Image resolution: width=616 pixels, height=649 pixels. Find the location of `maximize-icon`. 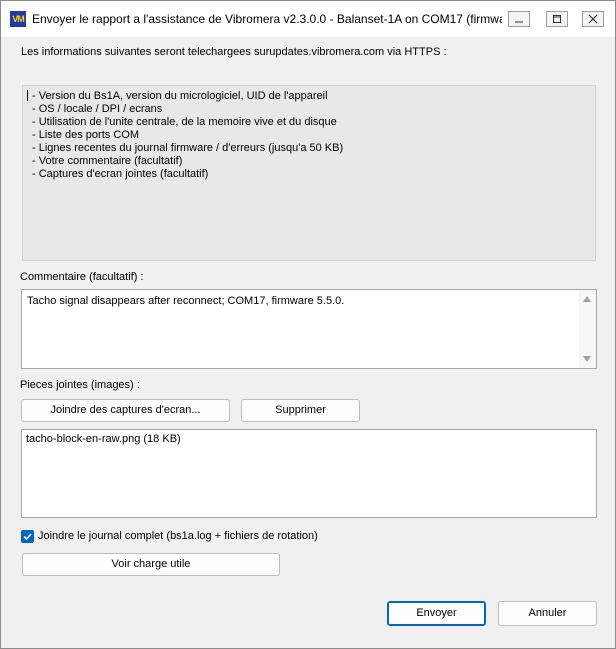

maximize-icon is located at coordinates (557, 19).